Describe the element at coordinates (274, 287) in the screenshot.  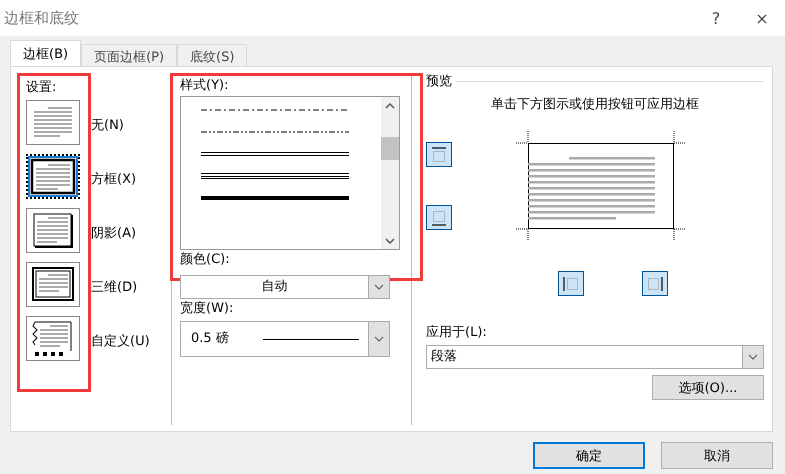
I see `color-value: 自动` at that location.